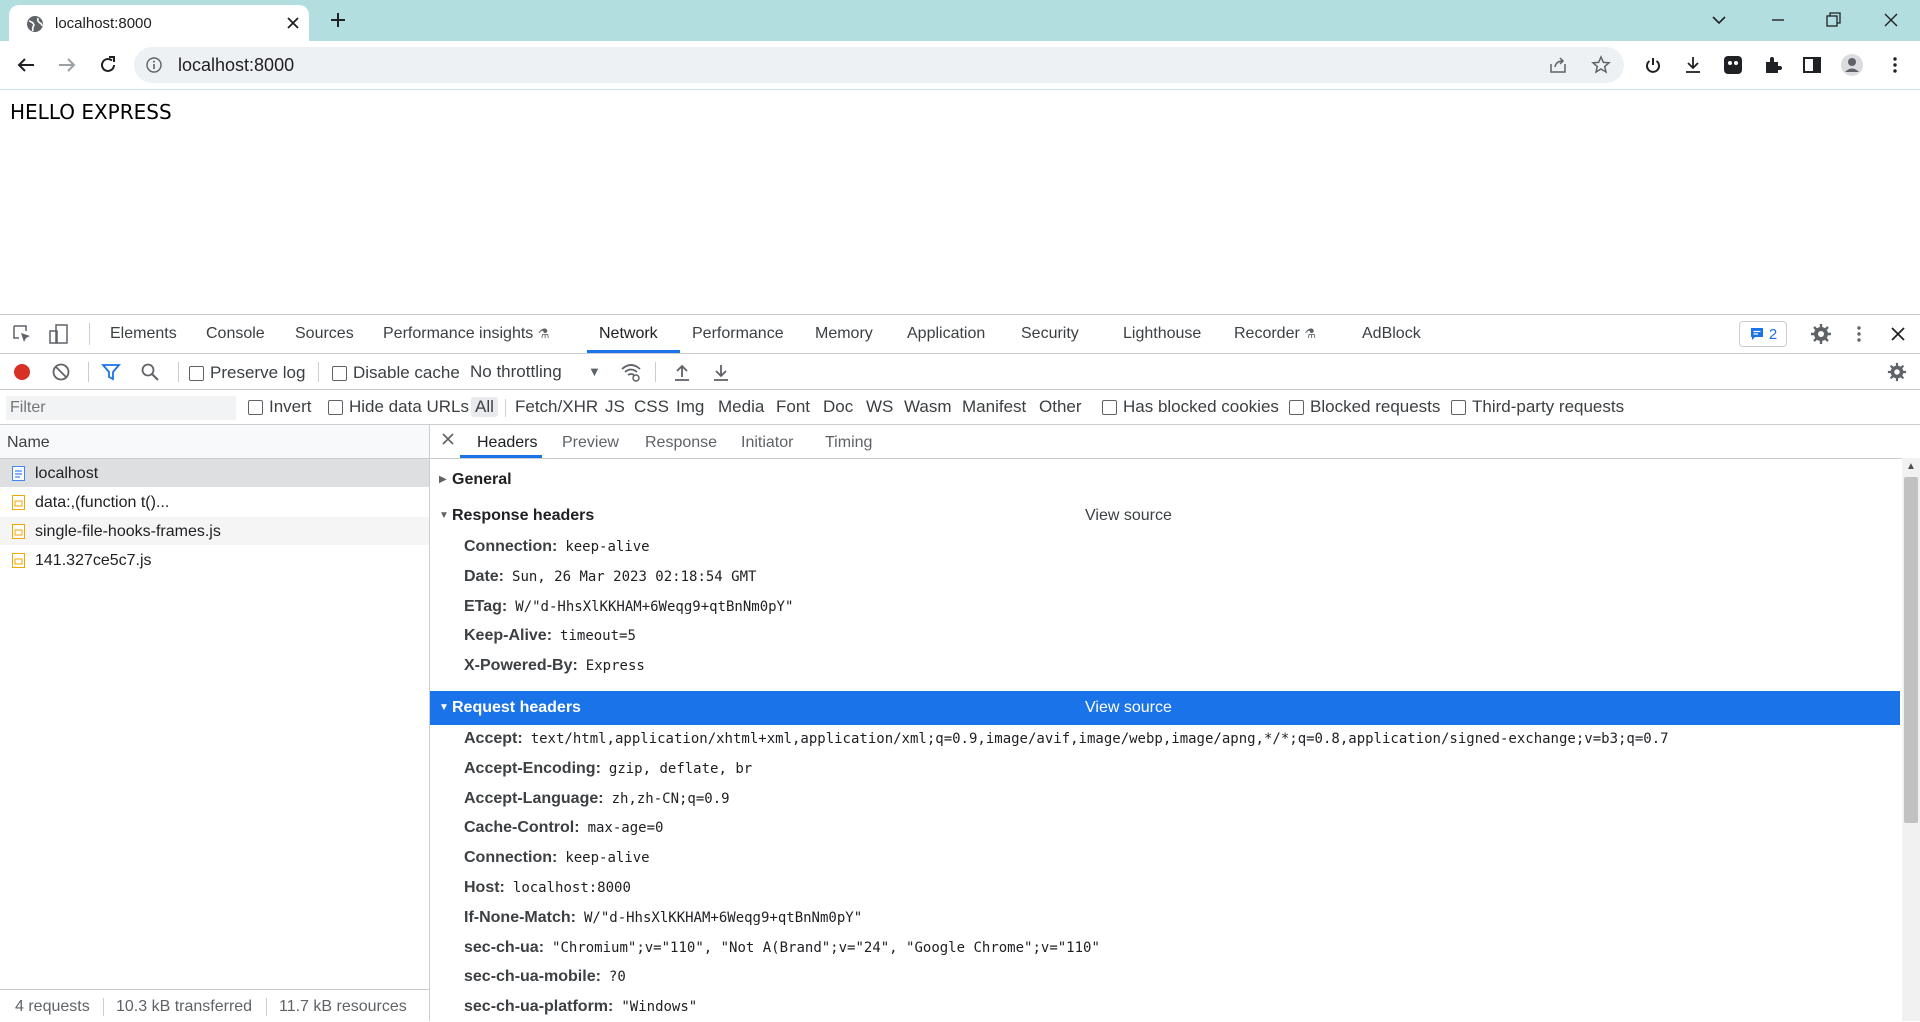  What do you see at coordinates (448, 439) in the screenshot?
I see `close-detail-icon` at bounding box center [448, 439].